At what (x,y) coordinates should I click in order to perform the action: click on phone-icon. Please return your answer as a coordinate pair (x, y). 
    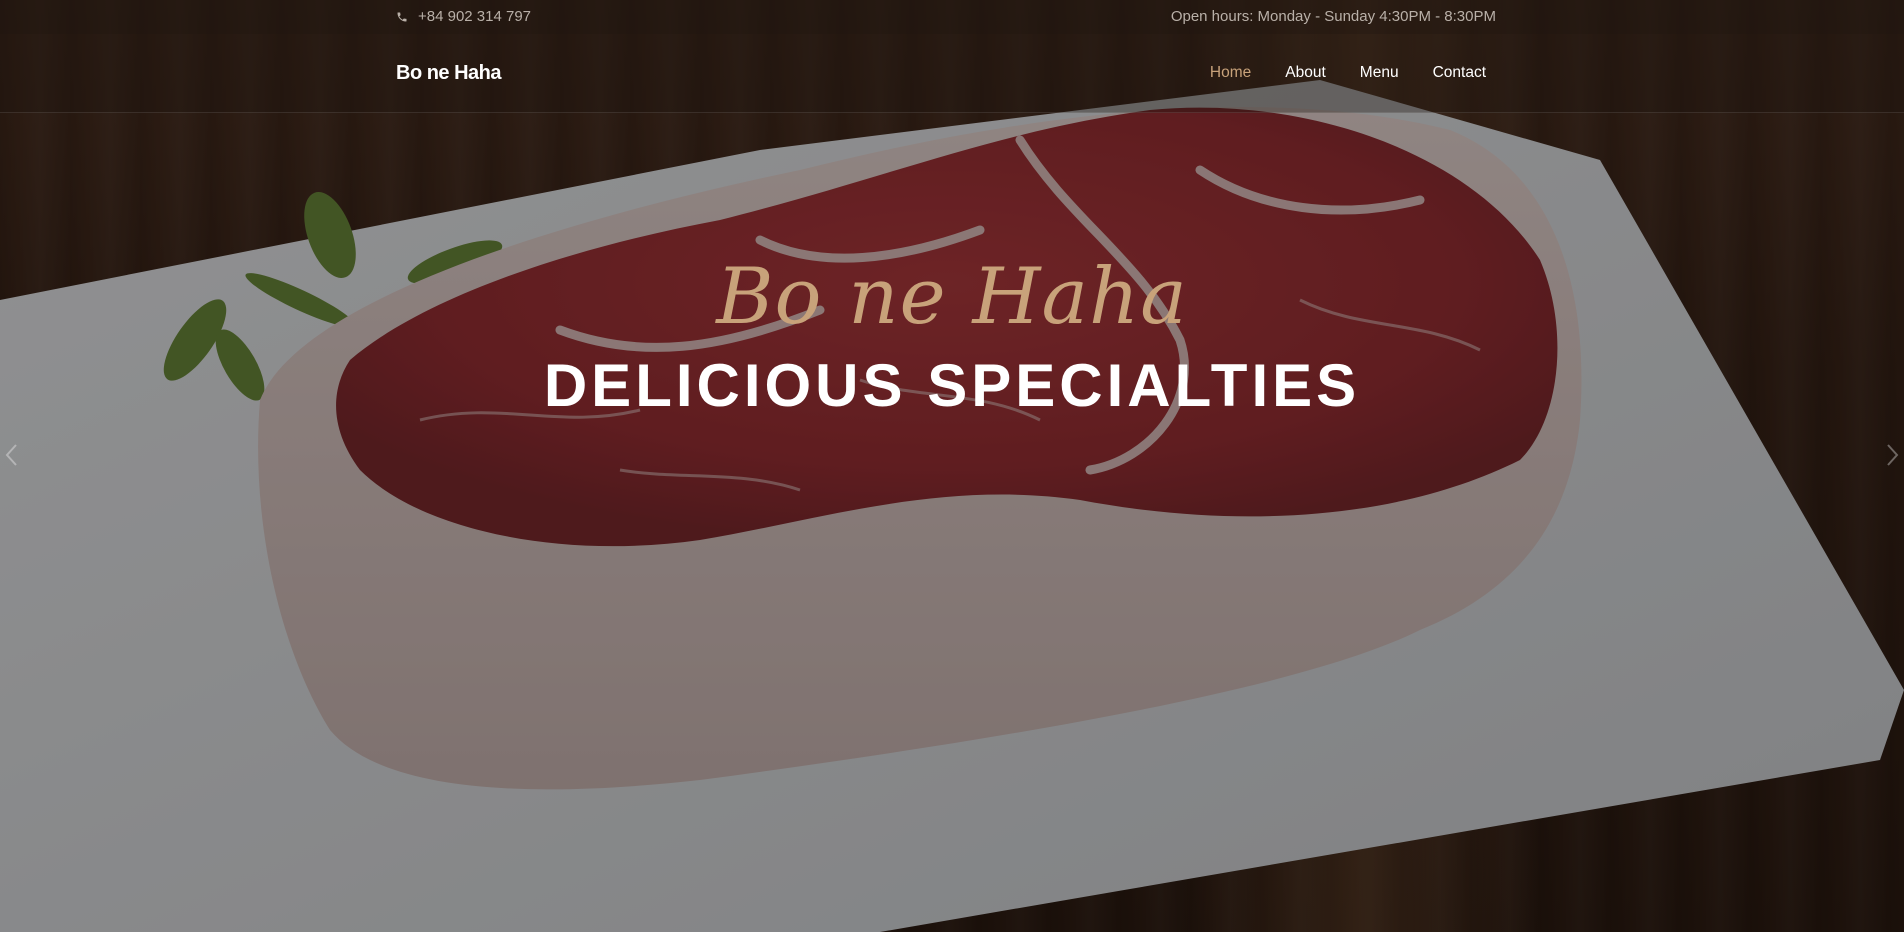
    Looking at the image, I should click on (402, 17).